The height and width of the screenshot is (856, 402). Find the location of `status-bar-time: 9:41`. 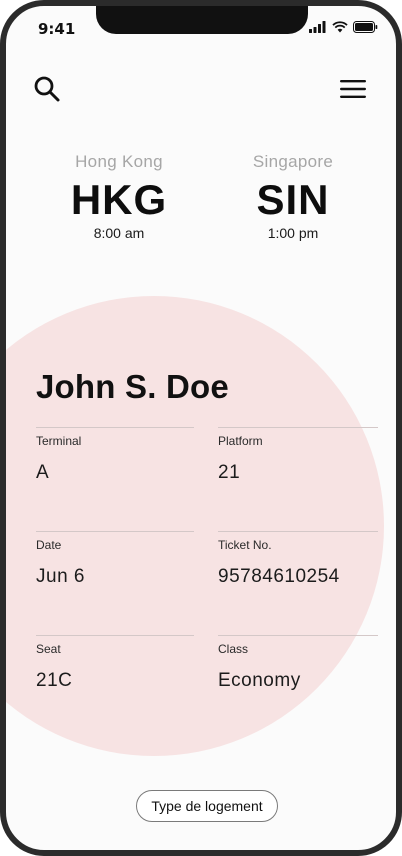

status-bar-time: 9:41 is located at coordinates (57, 29).